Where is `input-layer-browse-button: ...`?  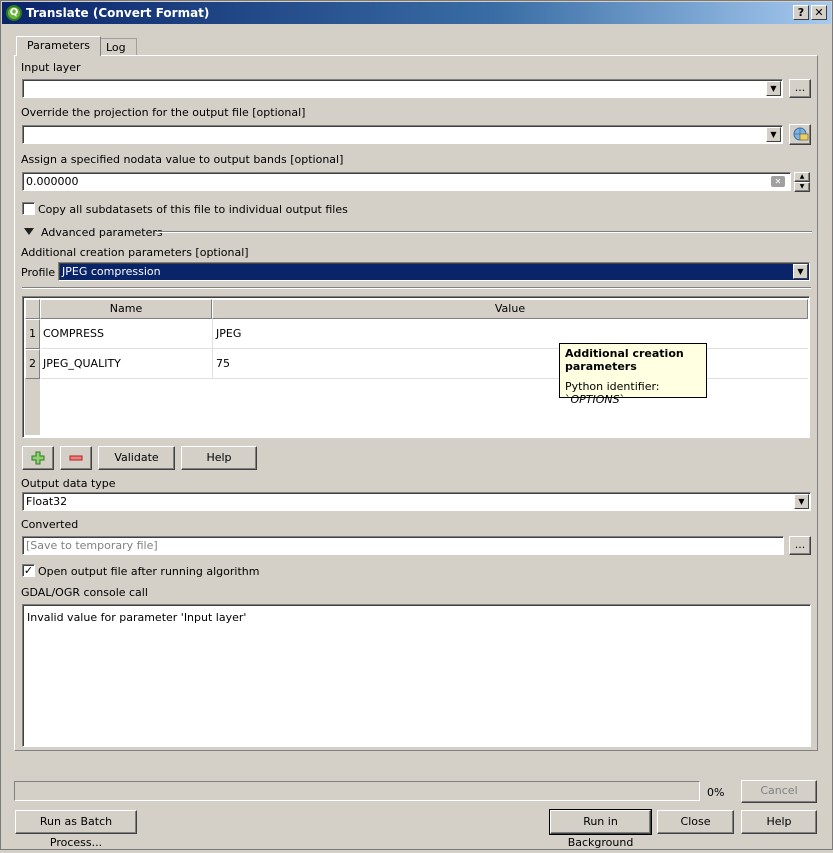
input-layer-browse-button: ... is located at coordinates (800, 88).